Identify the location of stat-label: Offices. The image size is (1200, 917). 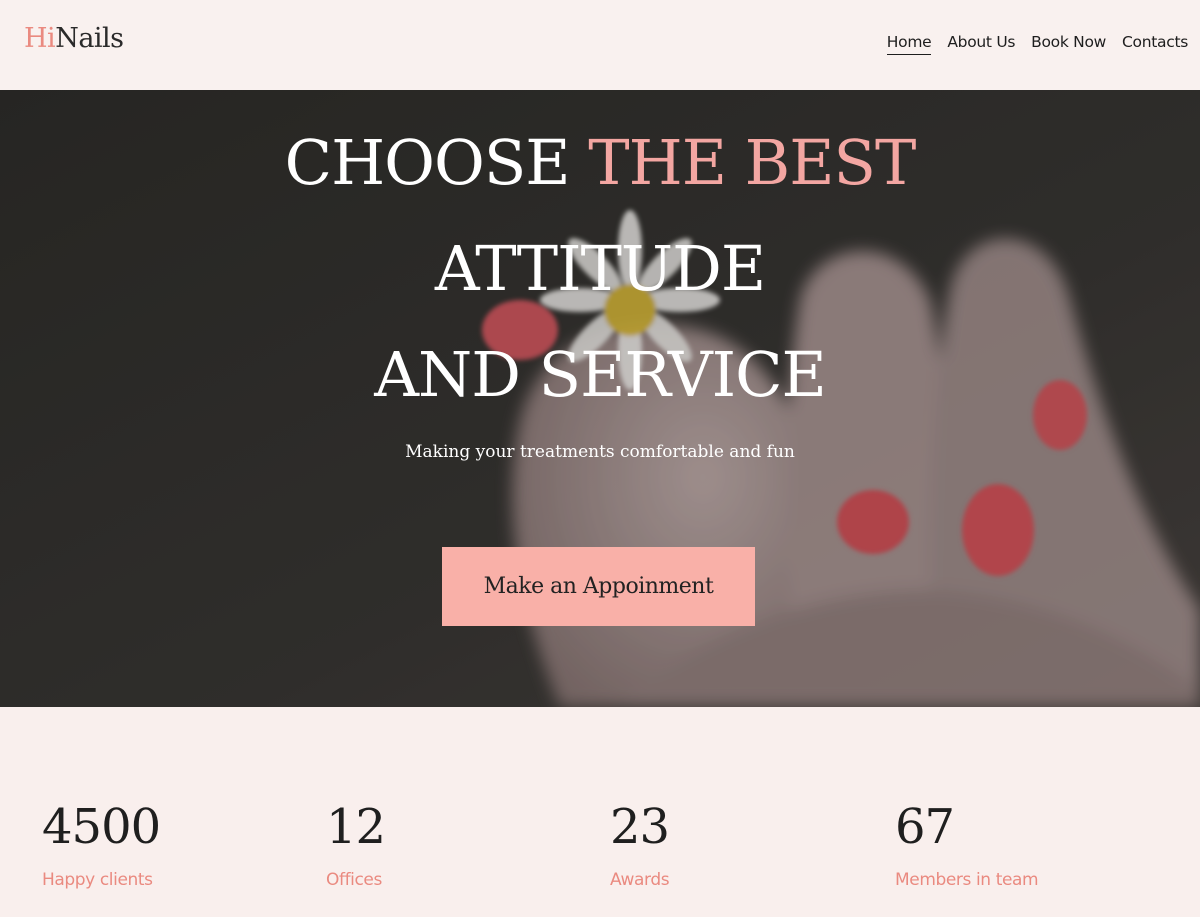
(354, 880).